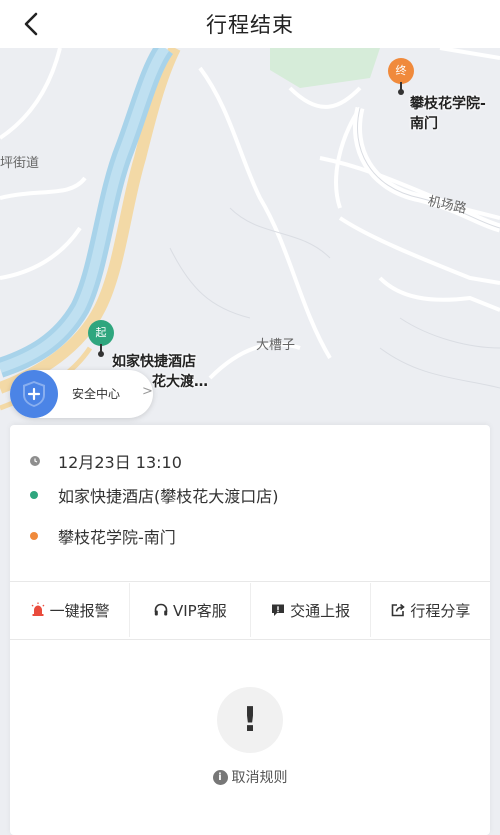 The height and width of the screenshot is (835, 500). What do you see at coordinates (448, 104) in the screenshot?
I see `end-poi-line1: 攀枝花学院-` at bounding box center [448, 104].